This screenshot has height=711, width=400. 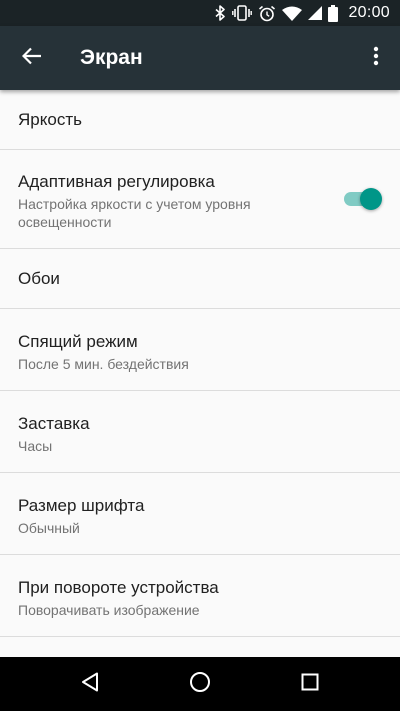 I want to click on nav-home-button, so click(x=200, y=684).